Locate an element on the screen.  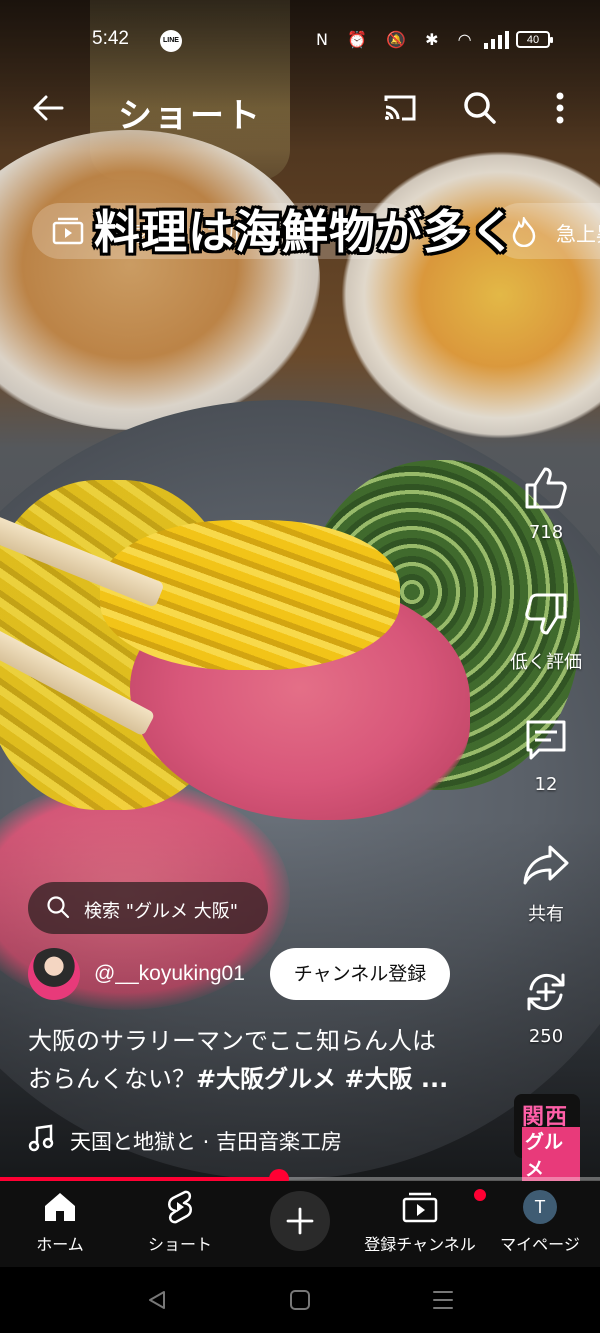
egg-dish-plate is located at coordinates (470, 295).